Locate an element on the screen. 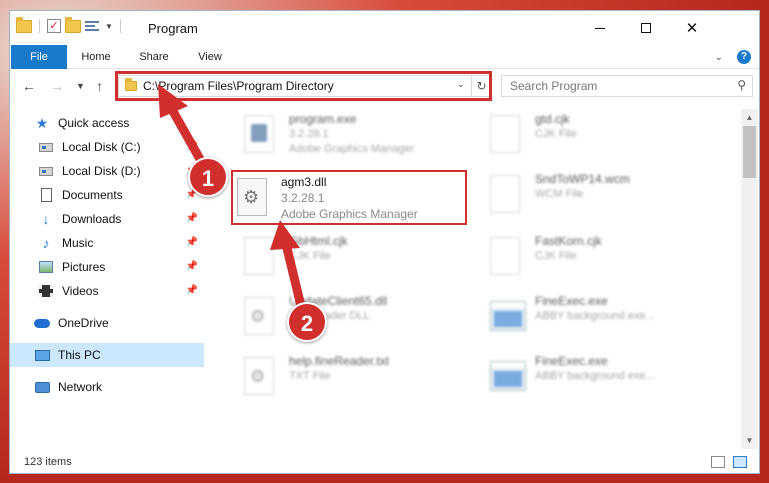  file-type: FineReader DLL is located at coordinates (329, 316).